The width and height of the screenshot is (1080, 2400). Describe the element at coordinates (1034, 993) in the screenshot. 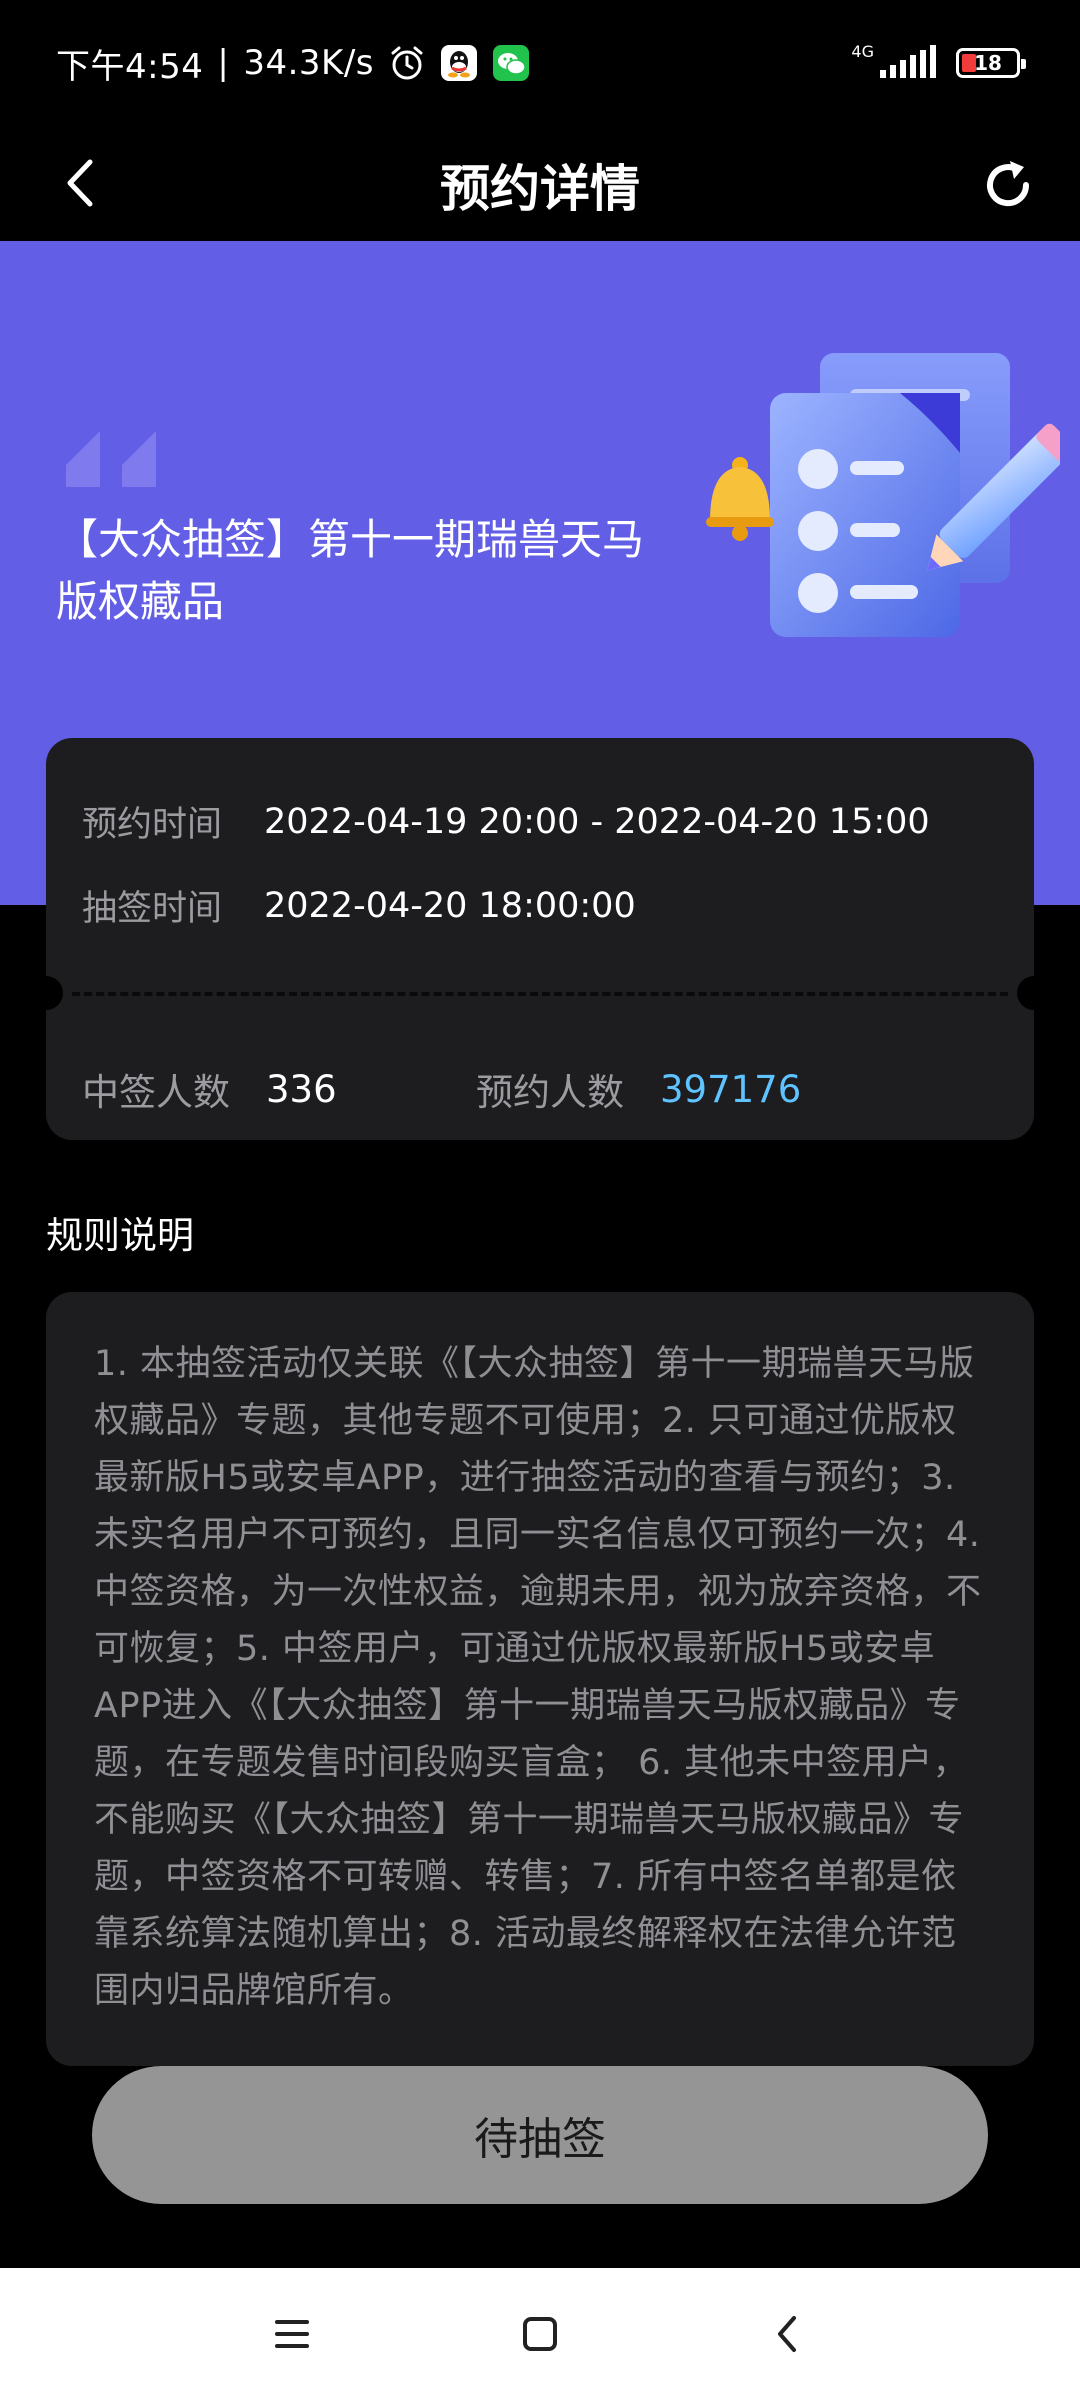

I see `card-notch-right` at that location.